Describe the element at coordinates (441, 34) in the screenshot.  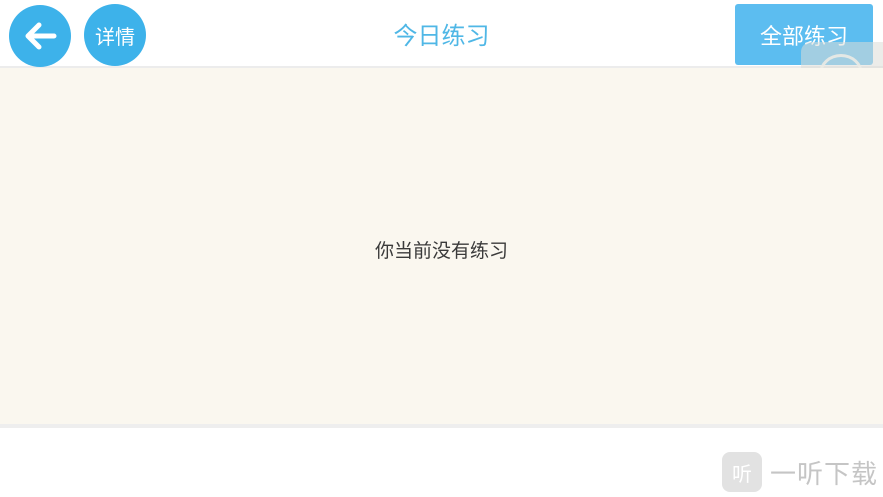
I see `top-bar: 详情 今日练习 全部练习` at that location.